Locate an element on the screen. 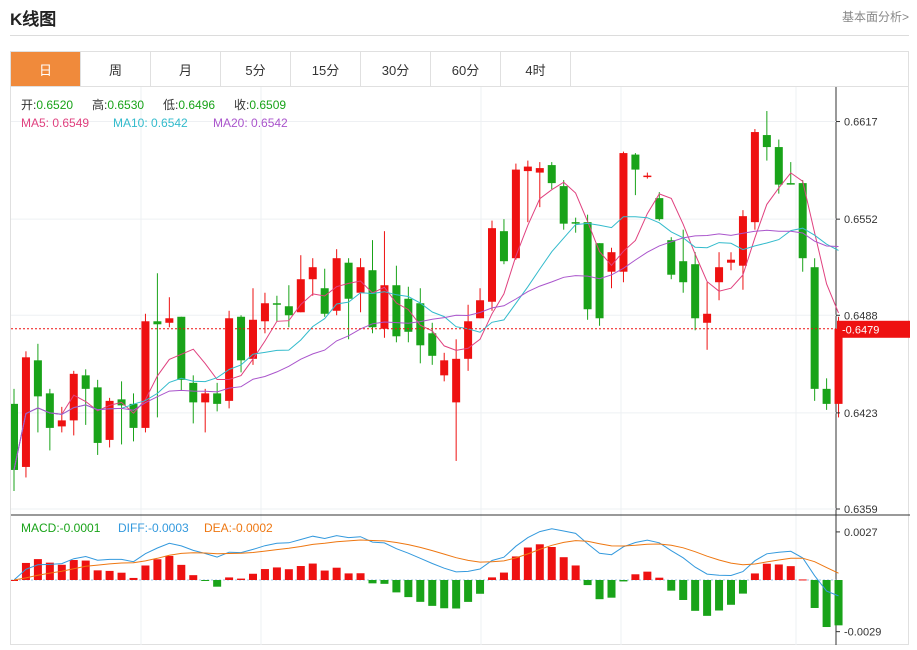 This screenshot has width=917, height=650. title-divider is located at coordinates (459, 35).